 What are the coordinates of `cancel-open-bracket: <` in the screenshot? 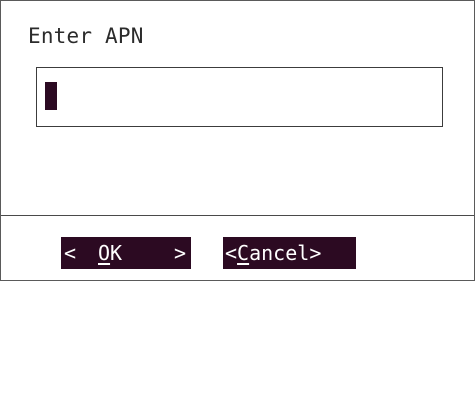 It's located at (231, 253).